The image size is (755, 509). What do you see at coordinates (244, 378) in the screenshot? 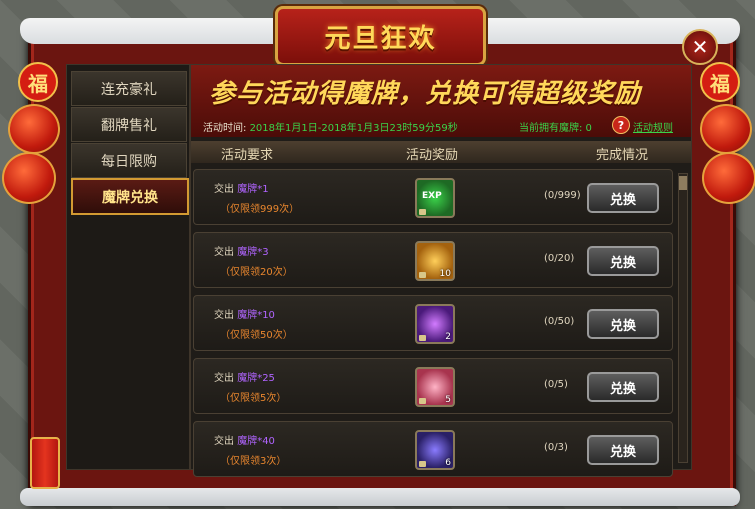
I see `row-requirement: 交出 魔牌*25` at bounding box center [244, 378].